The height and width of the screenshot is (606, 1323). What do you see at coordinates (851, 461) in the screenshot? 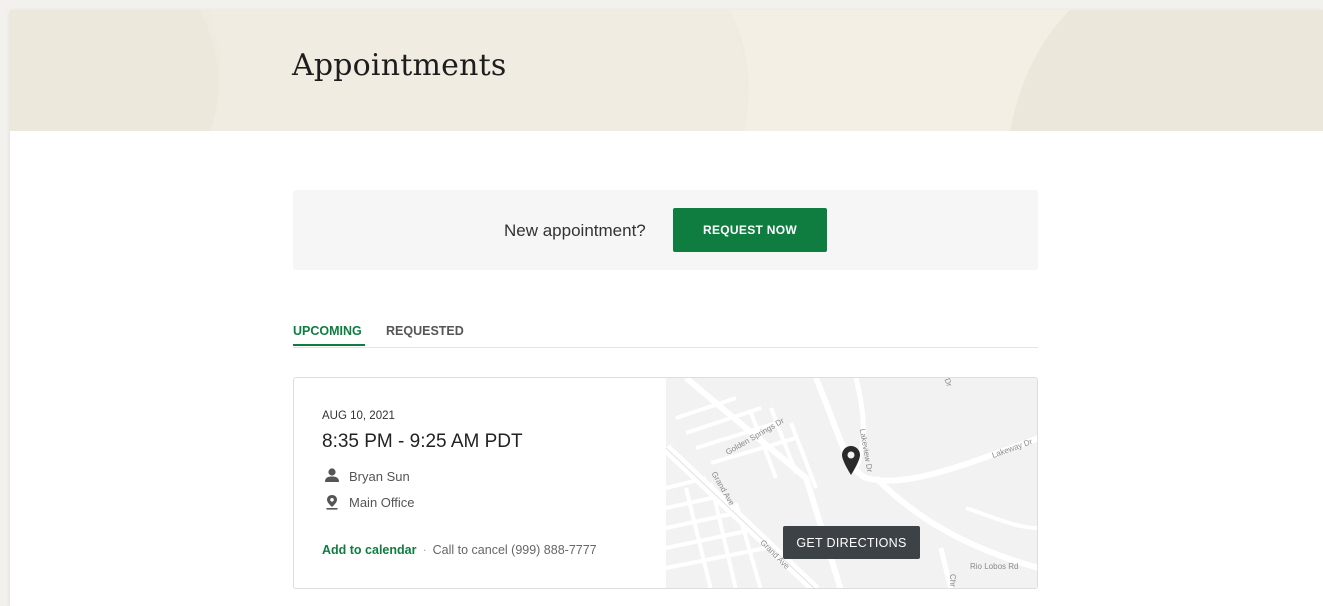
I see `map-pin-icon` at bounding box center [851, 461].